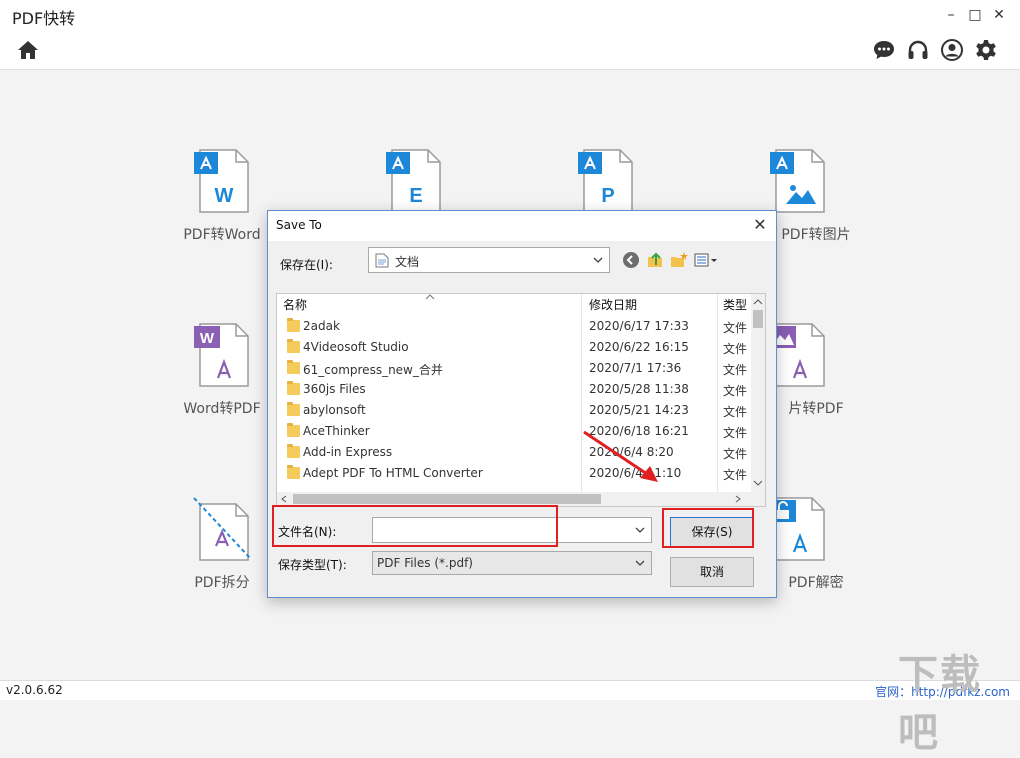 The width and height of the screenshot is (1020, 758). I want to click on pdf-to-image-icon, so click(797, 181).